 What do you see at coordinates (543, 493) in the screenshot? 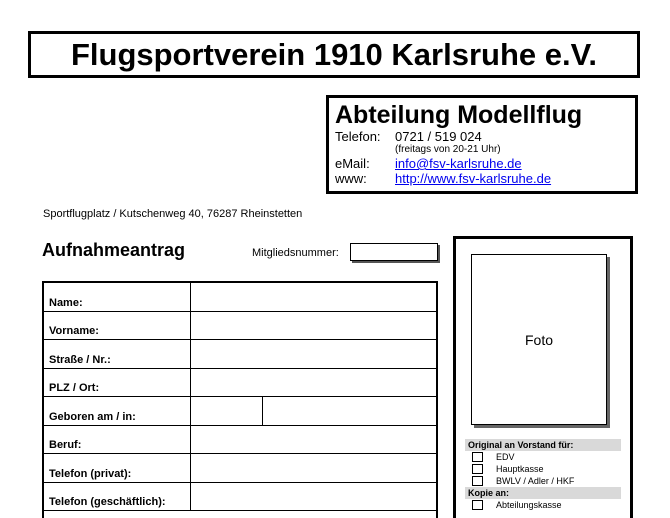
I see `copy-header: Kopie an:` at bounding box center [543, 493].